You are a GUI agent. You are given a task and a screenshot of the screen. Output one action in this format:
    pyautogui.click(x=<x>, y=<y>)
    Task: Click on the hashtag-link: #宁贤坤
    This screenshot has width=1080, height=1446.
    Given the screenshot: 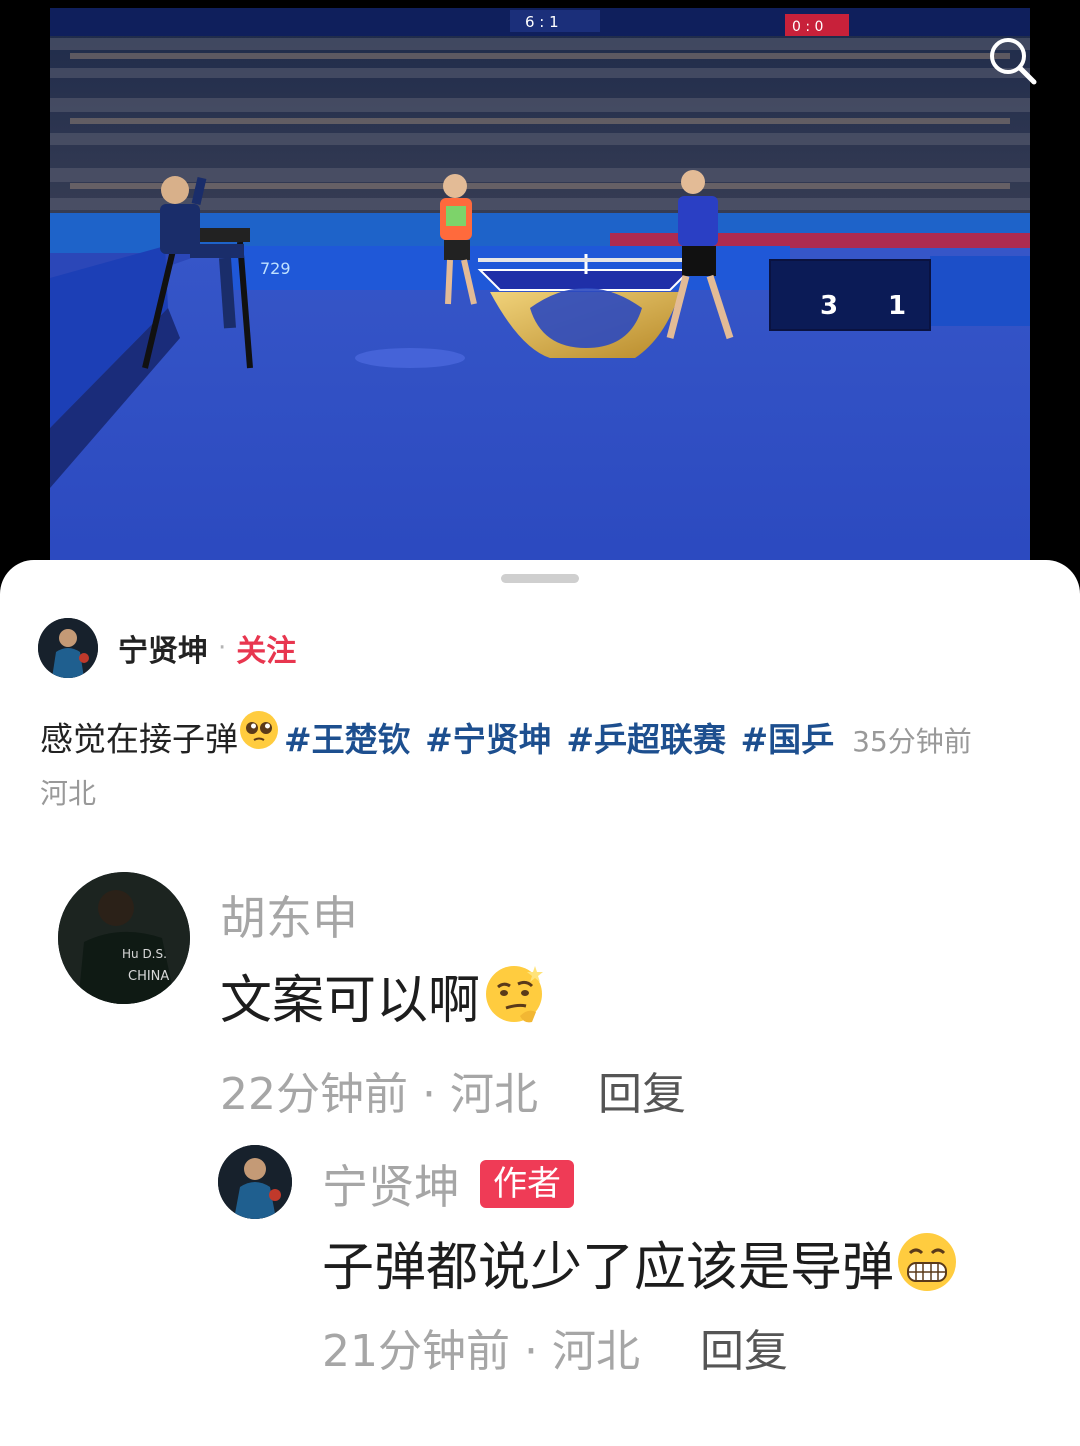 What is the action you would take?
    pyautogui.click(x=488, y=739)
    